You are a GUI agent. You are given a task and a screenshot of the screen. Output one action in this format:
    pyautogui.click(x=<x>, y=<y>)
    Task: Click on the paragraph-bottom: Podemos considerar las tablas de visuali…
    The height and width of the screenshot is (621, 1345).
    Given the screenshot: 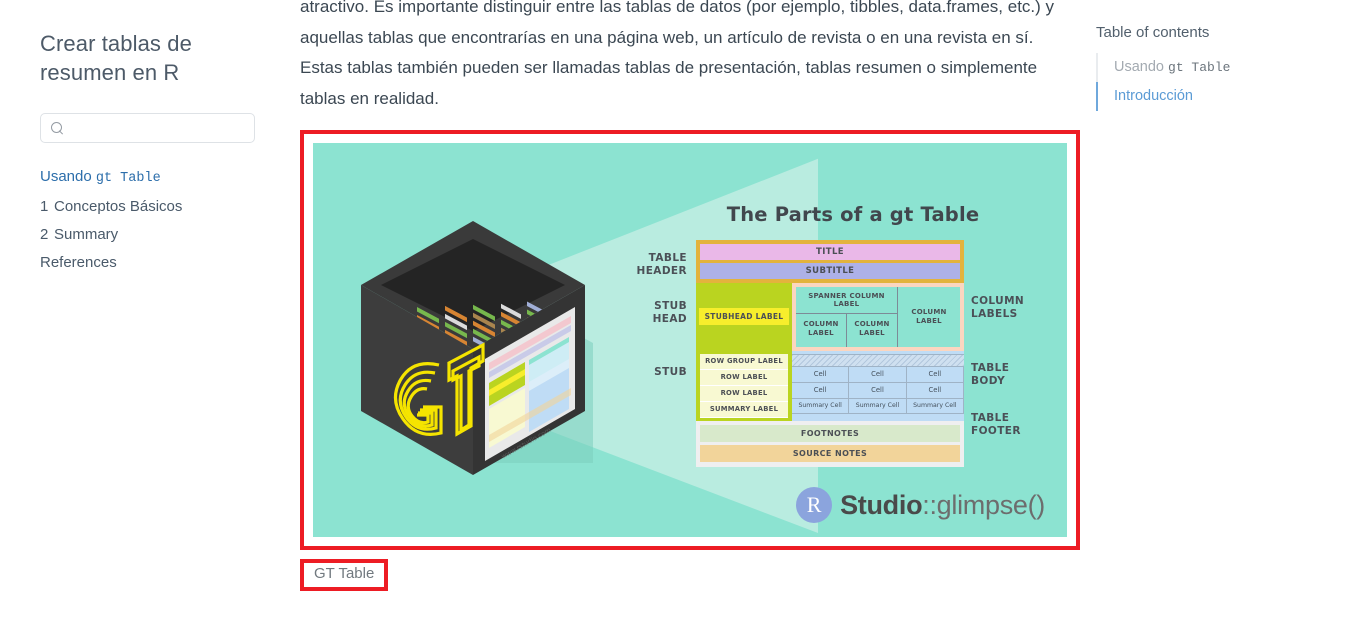 What is the action you would take?
    pyautogui.click(x=685, y=617)
    